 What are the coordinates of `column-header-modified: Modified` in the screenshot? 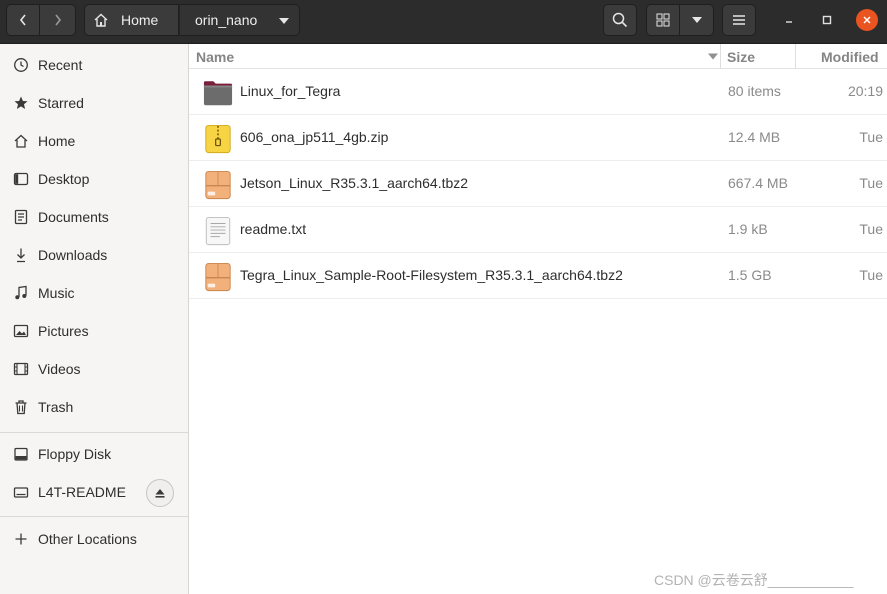 It's located at (850, 56).